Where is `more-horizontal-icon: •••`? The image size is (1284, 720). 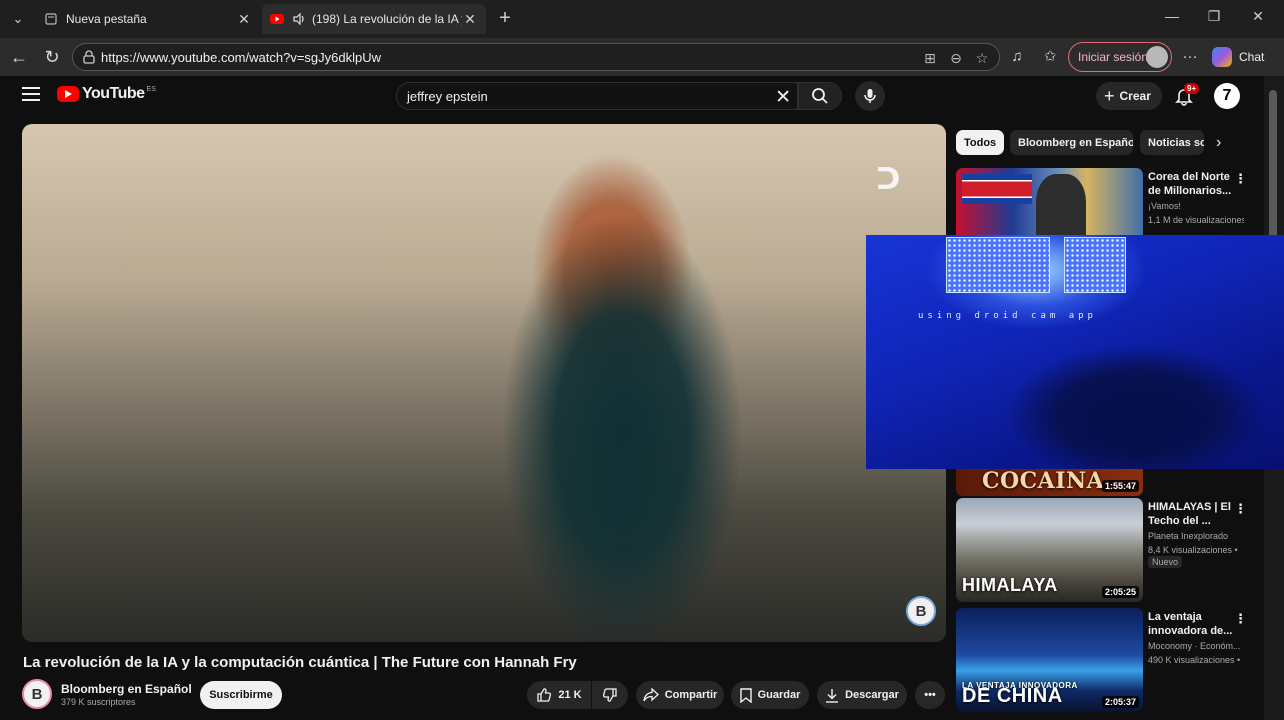
more-horizontal-icon: ••• is located at coordinates (930, 695).